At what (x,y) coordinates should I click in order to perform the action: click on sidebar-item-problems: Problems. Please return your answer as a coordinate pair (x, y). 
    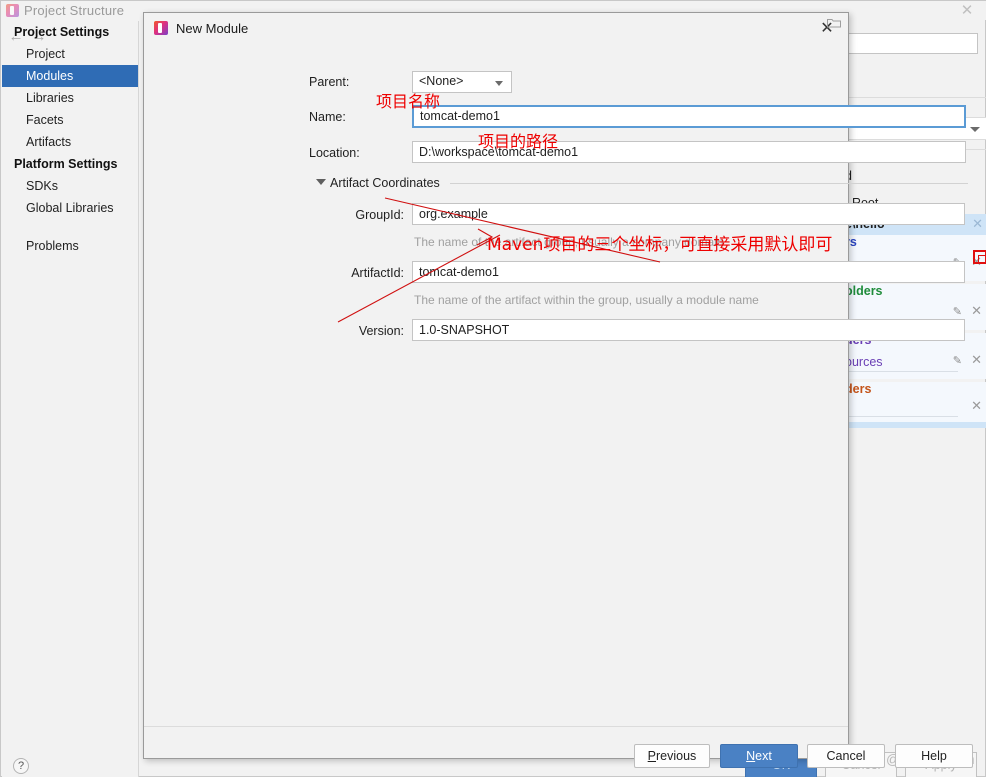
    Looking at the image, I should click on (70, 246).